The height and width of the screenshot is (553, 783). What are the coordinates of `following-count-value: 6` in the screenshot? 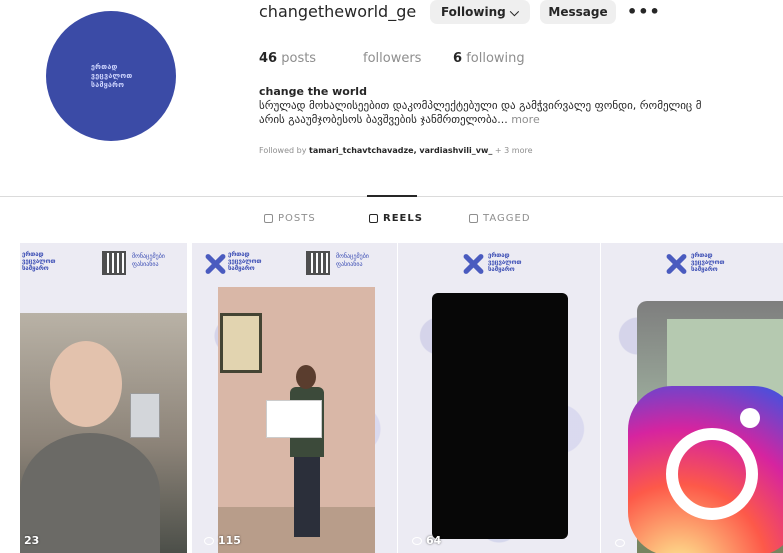 It's located at (458, 58).